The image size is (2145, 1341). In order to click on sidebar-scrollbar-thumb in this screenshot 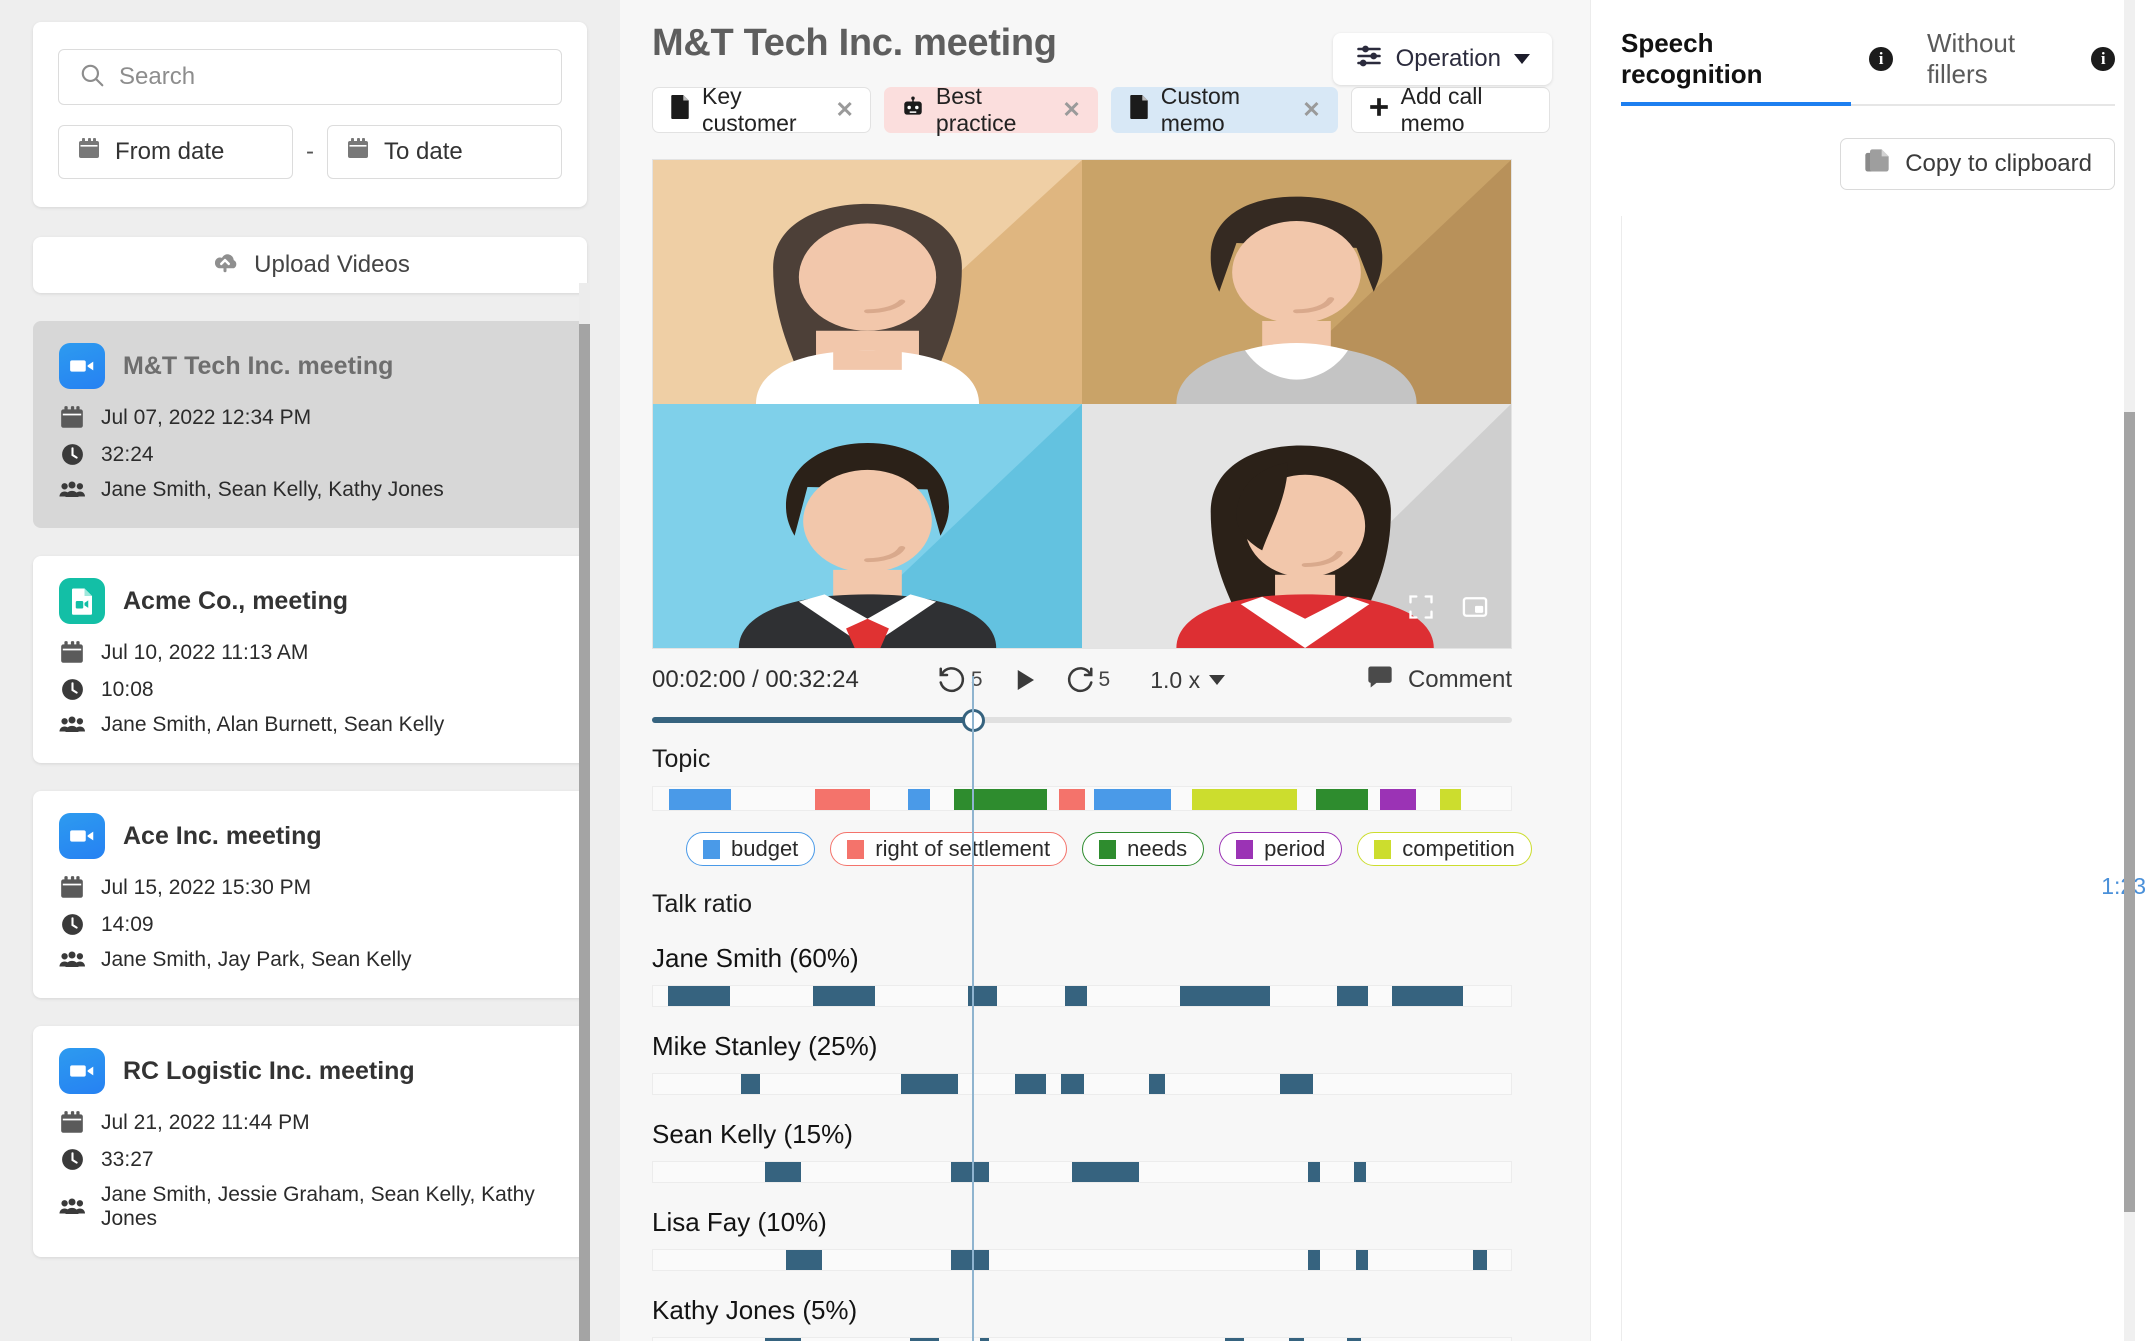, I will do `click(584, 832)`.